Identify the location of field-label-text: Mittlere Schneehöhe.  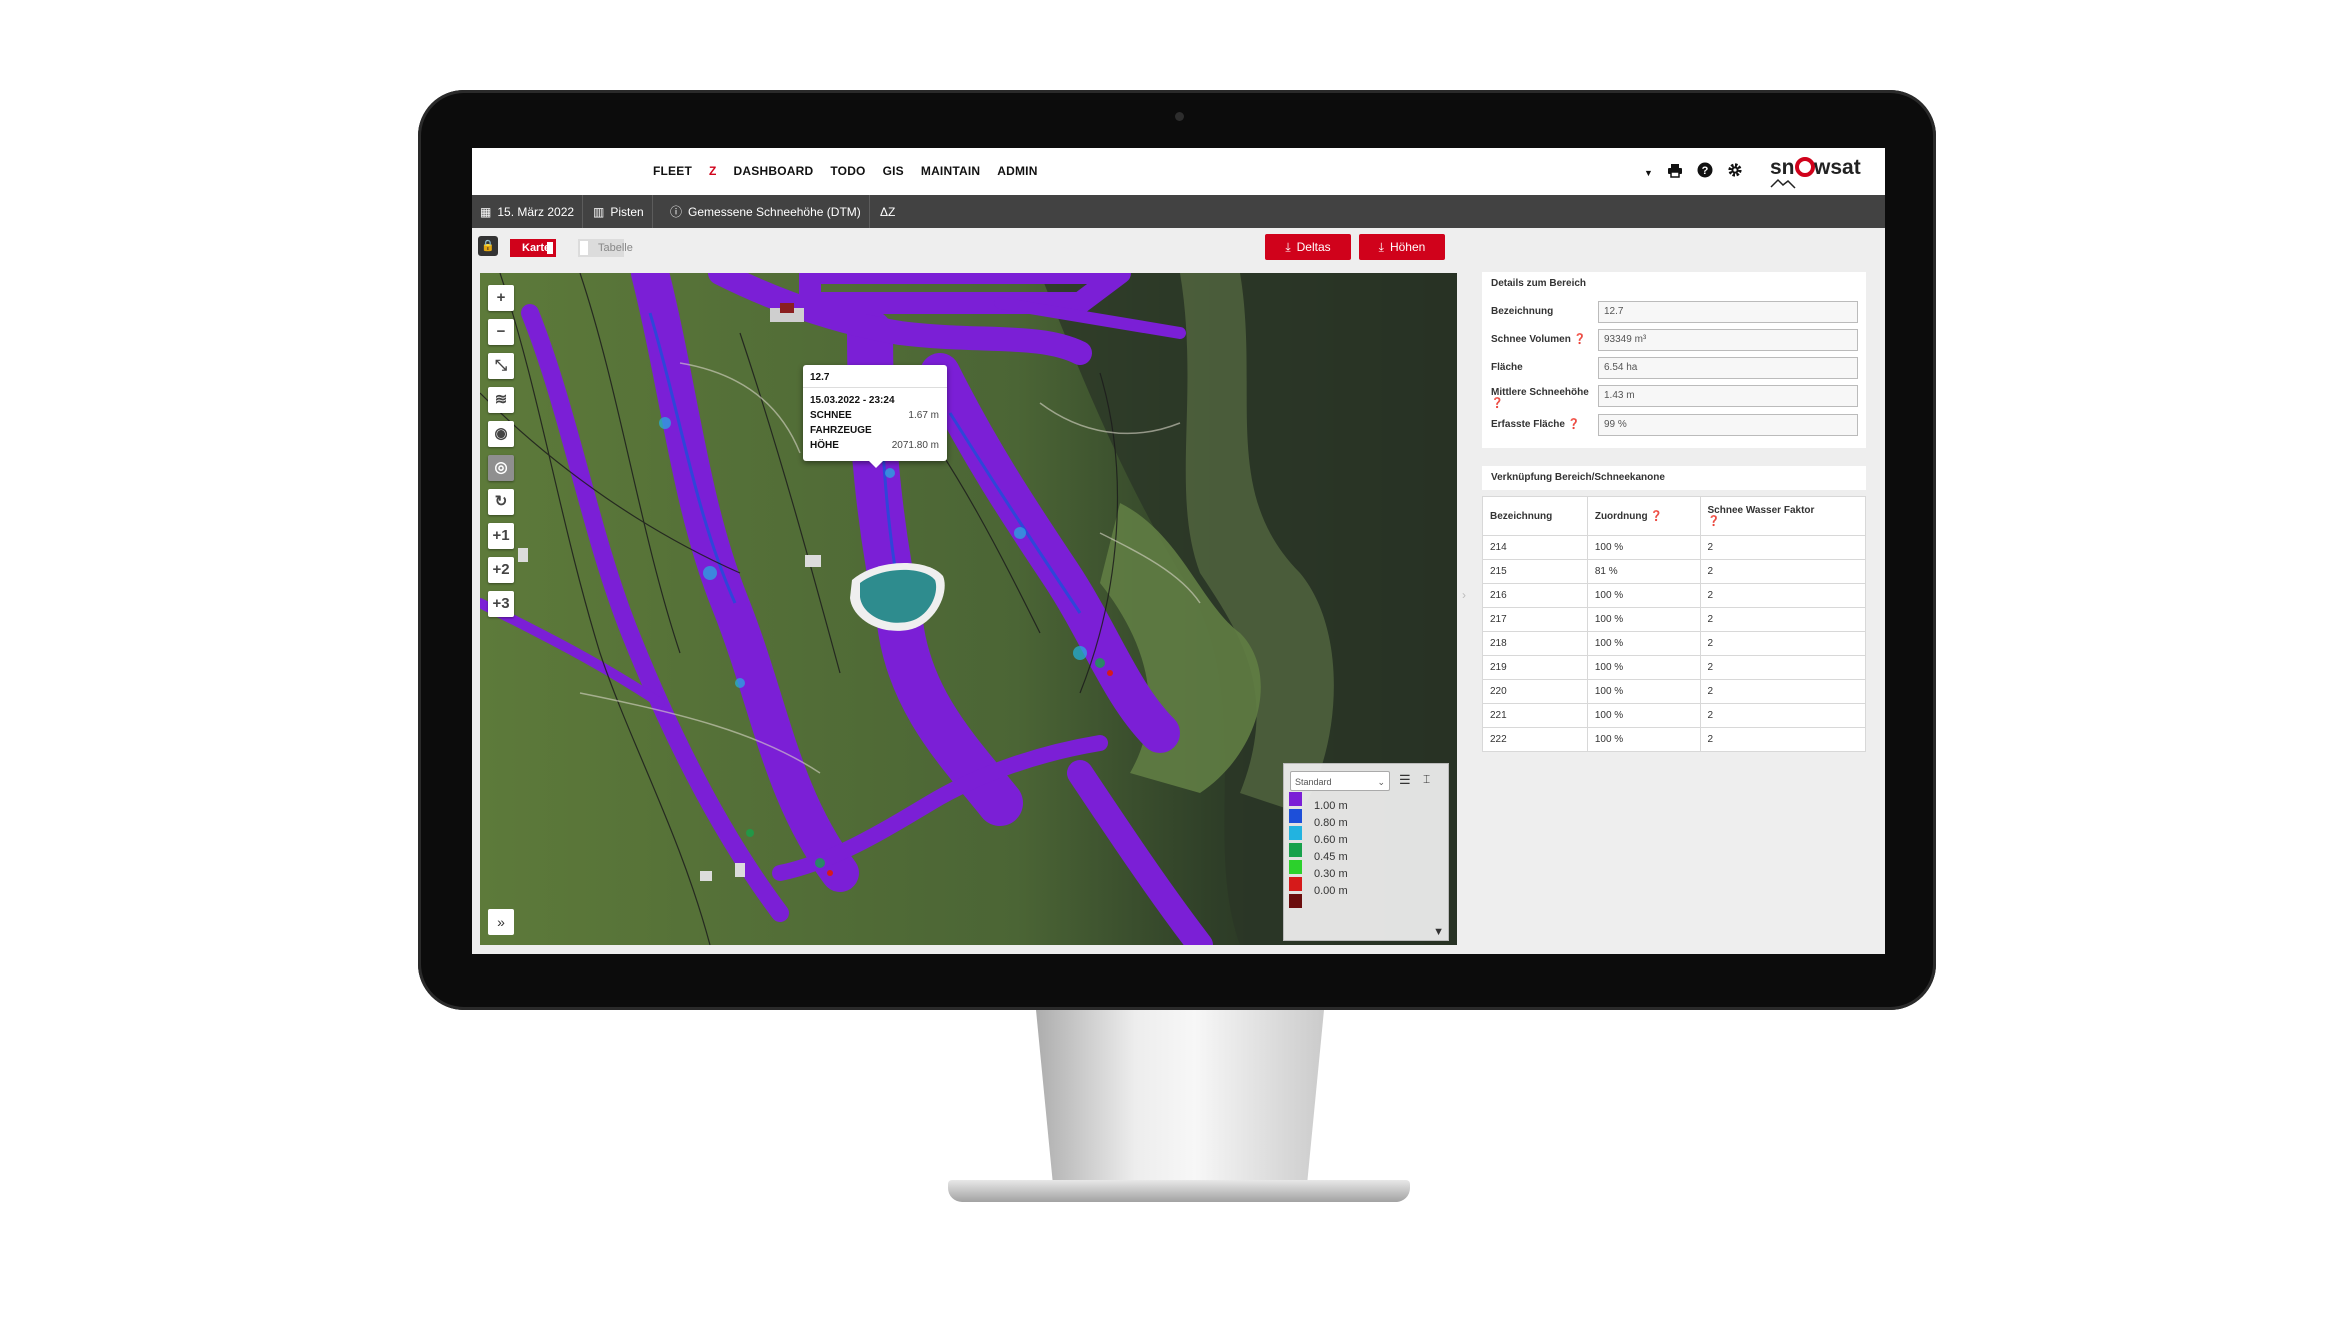
(1540, 392).